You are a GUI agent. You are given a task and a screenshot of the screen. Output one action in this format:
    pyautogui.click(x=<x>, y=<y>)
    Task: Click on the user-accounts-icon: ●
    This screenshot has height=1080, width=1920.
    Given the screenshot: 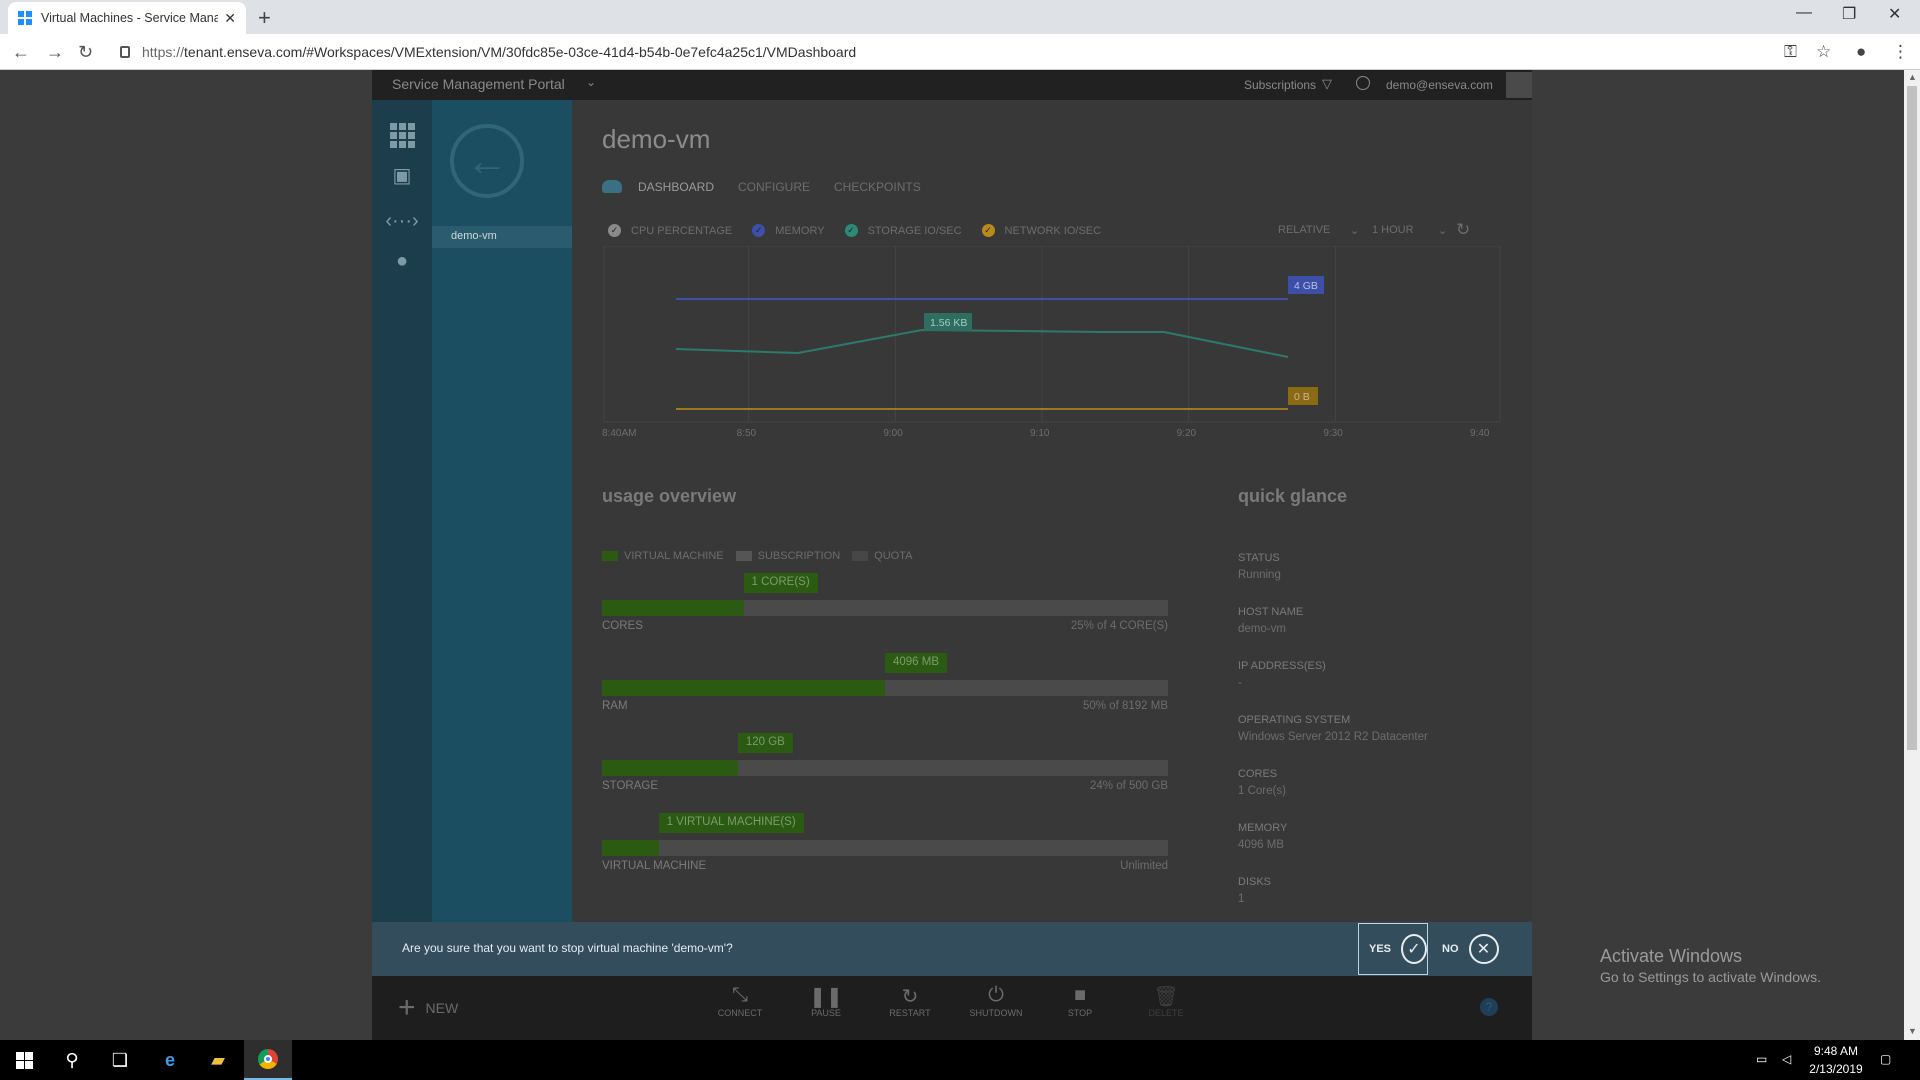 What is the action you would take?
    pyautogui.click(x=402, y=261)
    